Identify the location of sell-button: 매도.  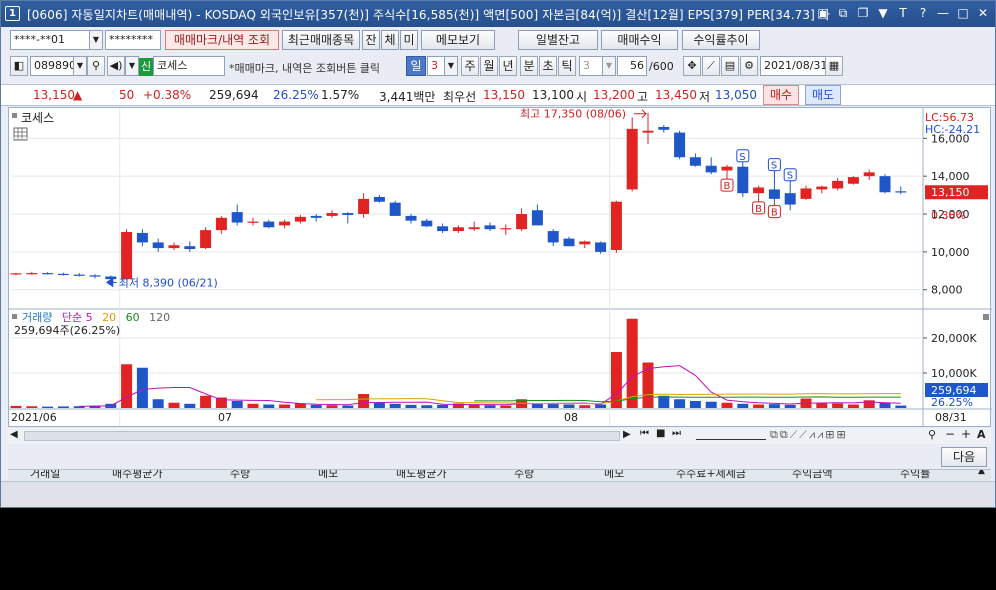
(823, 95).